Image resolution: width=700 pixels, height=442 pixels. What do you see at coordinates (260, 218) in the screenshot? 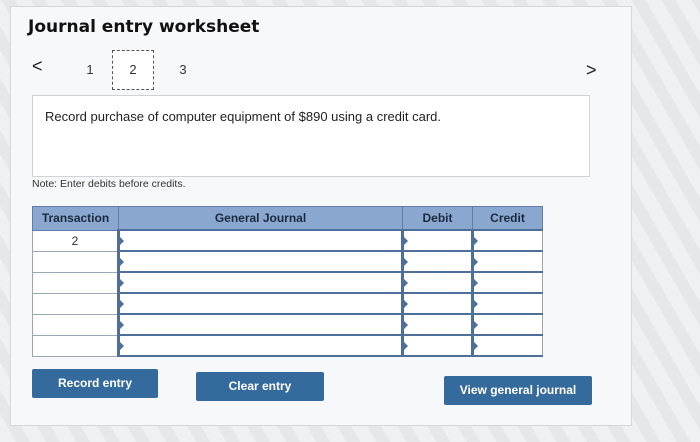
I see `header-general-journal: General Journal` at bounding box center [260, 218].